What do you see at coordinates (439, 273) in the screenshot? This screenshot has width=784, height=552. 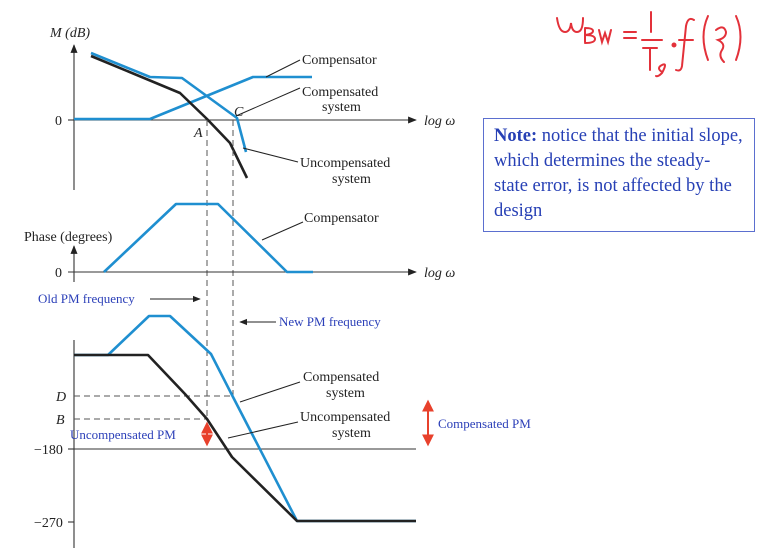 I see `phase-x-label: log ω` at bounding box center [439, 273].